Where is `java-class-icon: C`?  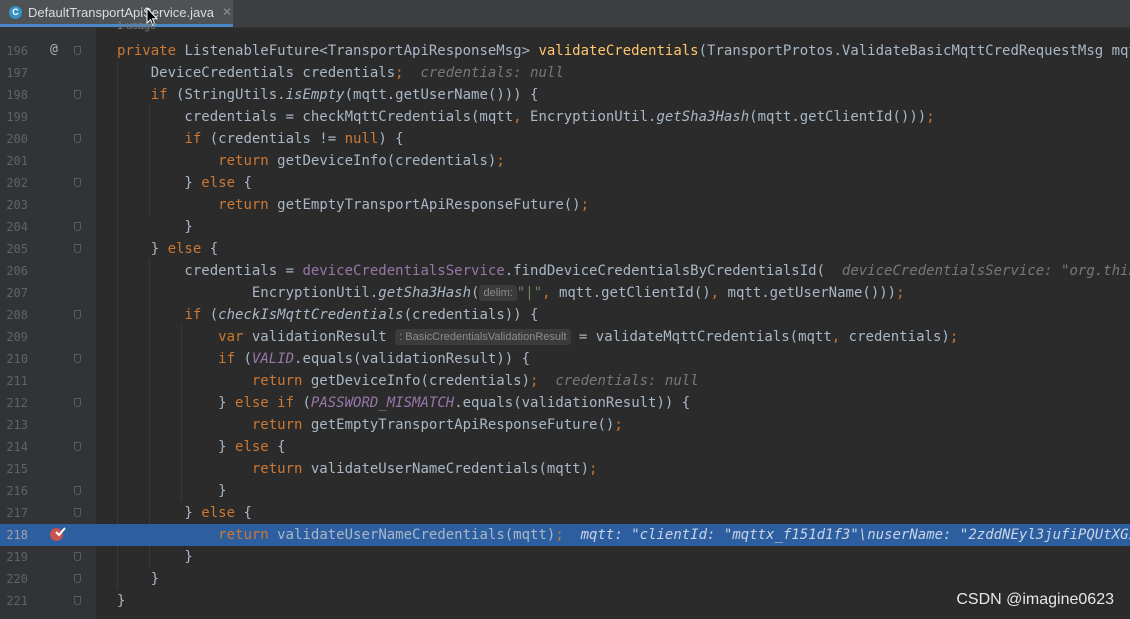 java-class-icon: C is located at coordinates (15, 12).